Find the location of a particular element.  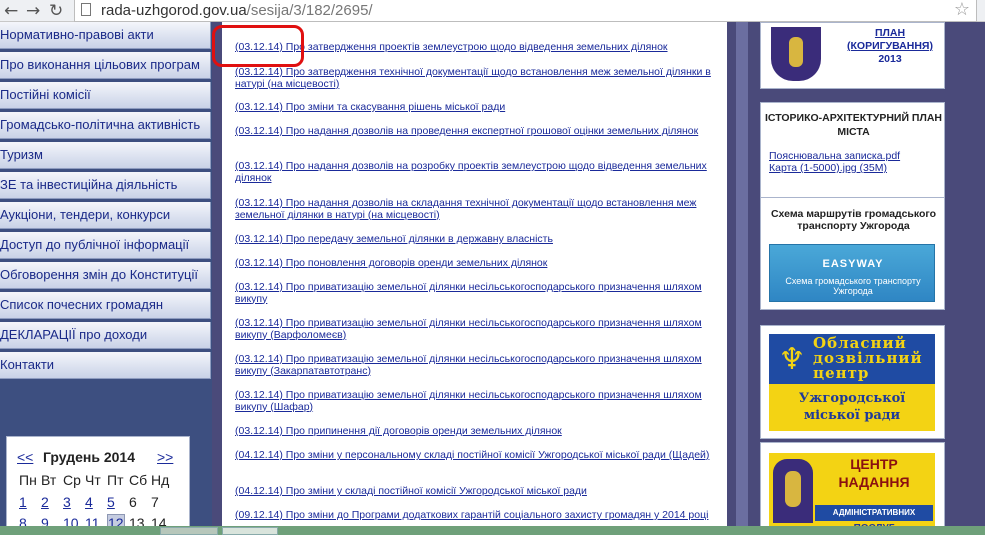

menu-item: ЗЕ та інвестиційна діяльність is located at coordinates (105, 185).